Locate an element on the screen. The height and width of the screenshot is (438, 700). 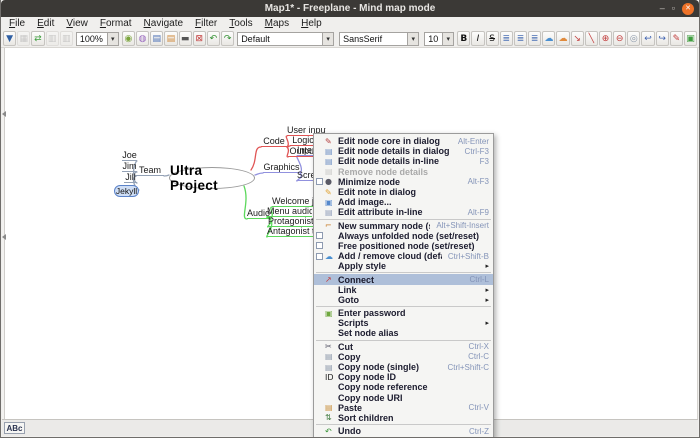
select-branch-icon: ◎ is located at coordinates (634, 38).